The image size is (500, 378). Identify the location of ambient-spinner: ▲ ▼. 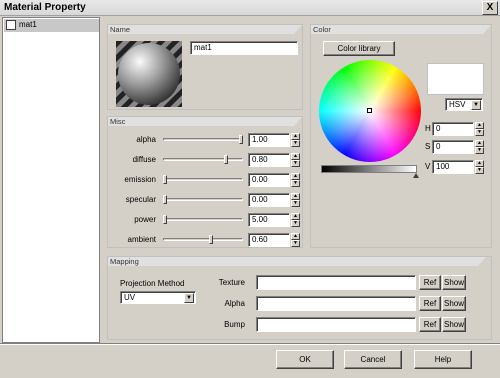
(295, 240).